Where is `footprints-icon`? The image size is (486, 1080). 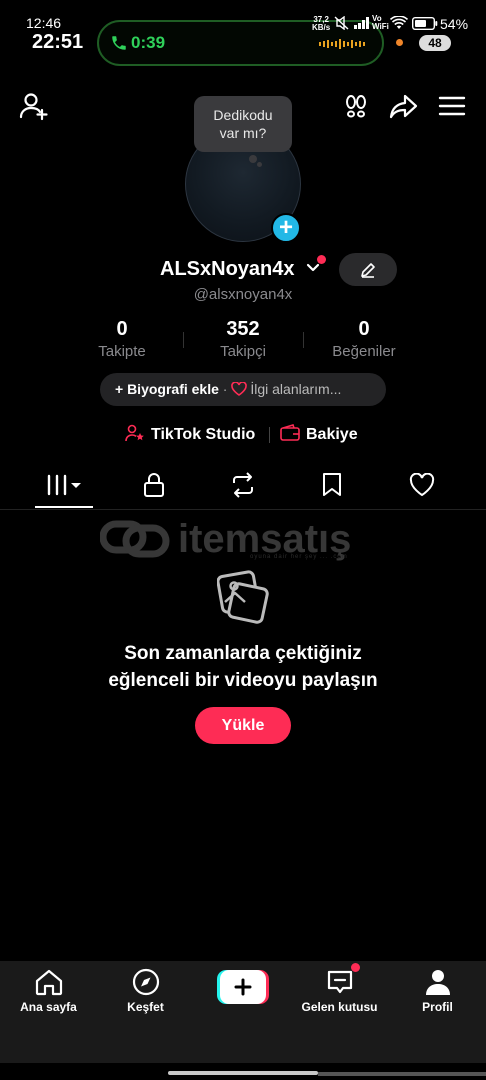 footprints-icon is located at coordinates (356, 106).